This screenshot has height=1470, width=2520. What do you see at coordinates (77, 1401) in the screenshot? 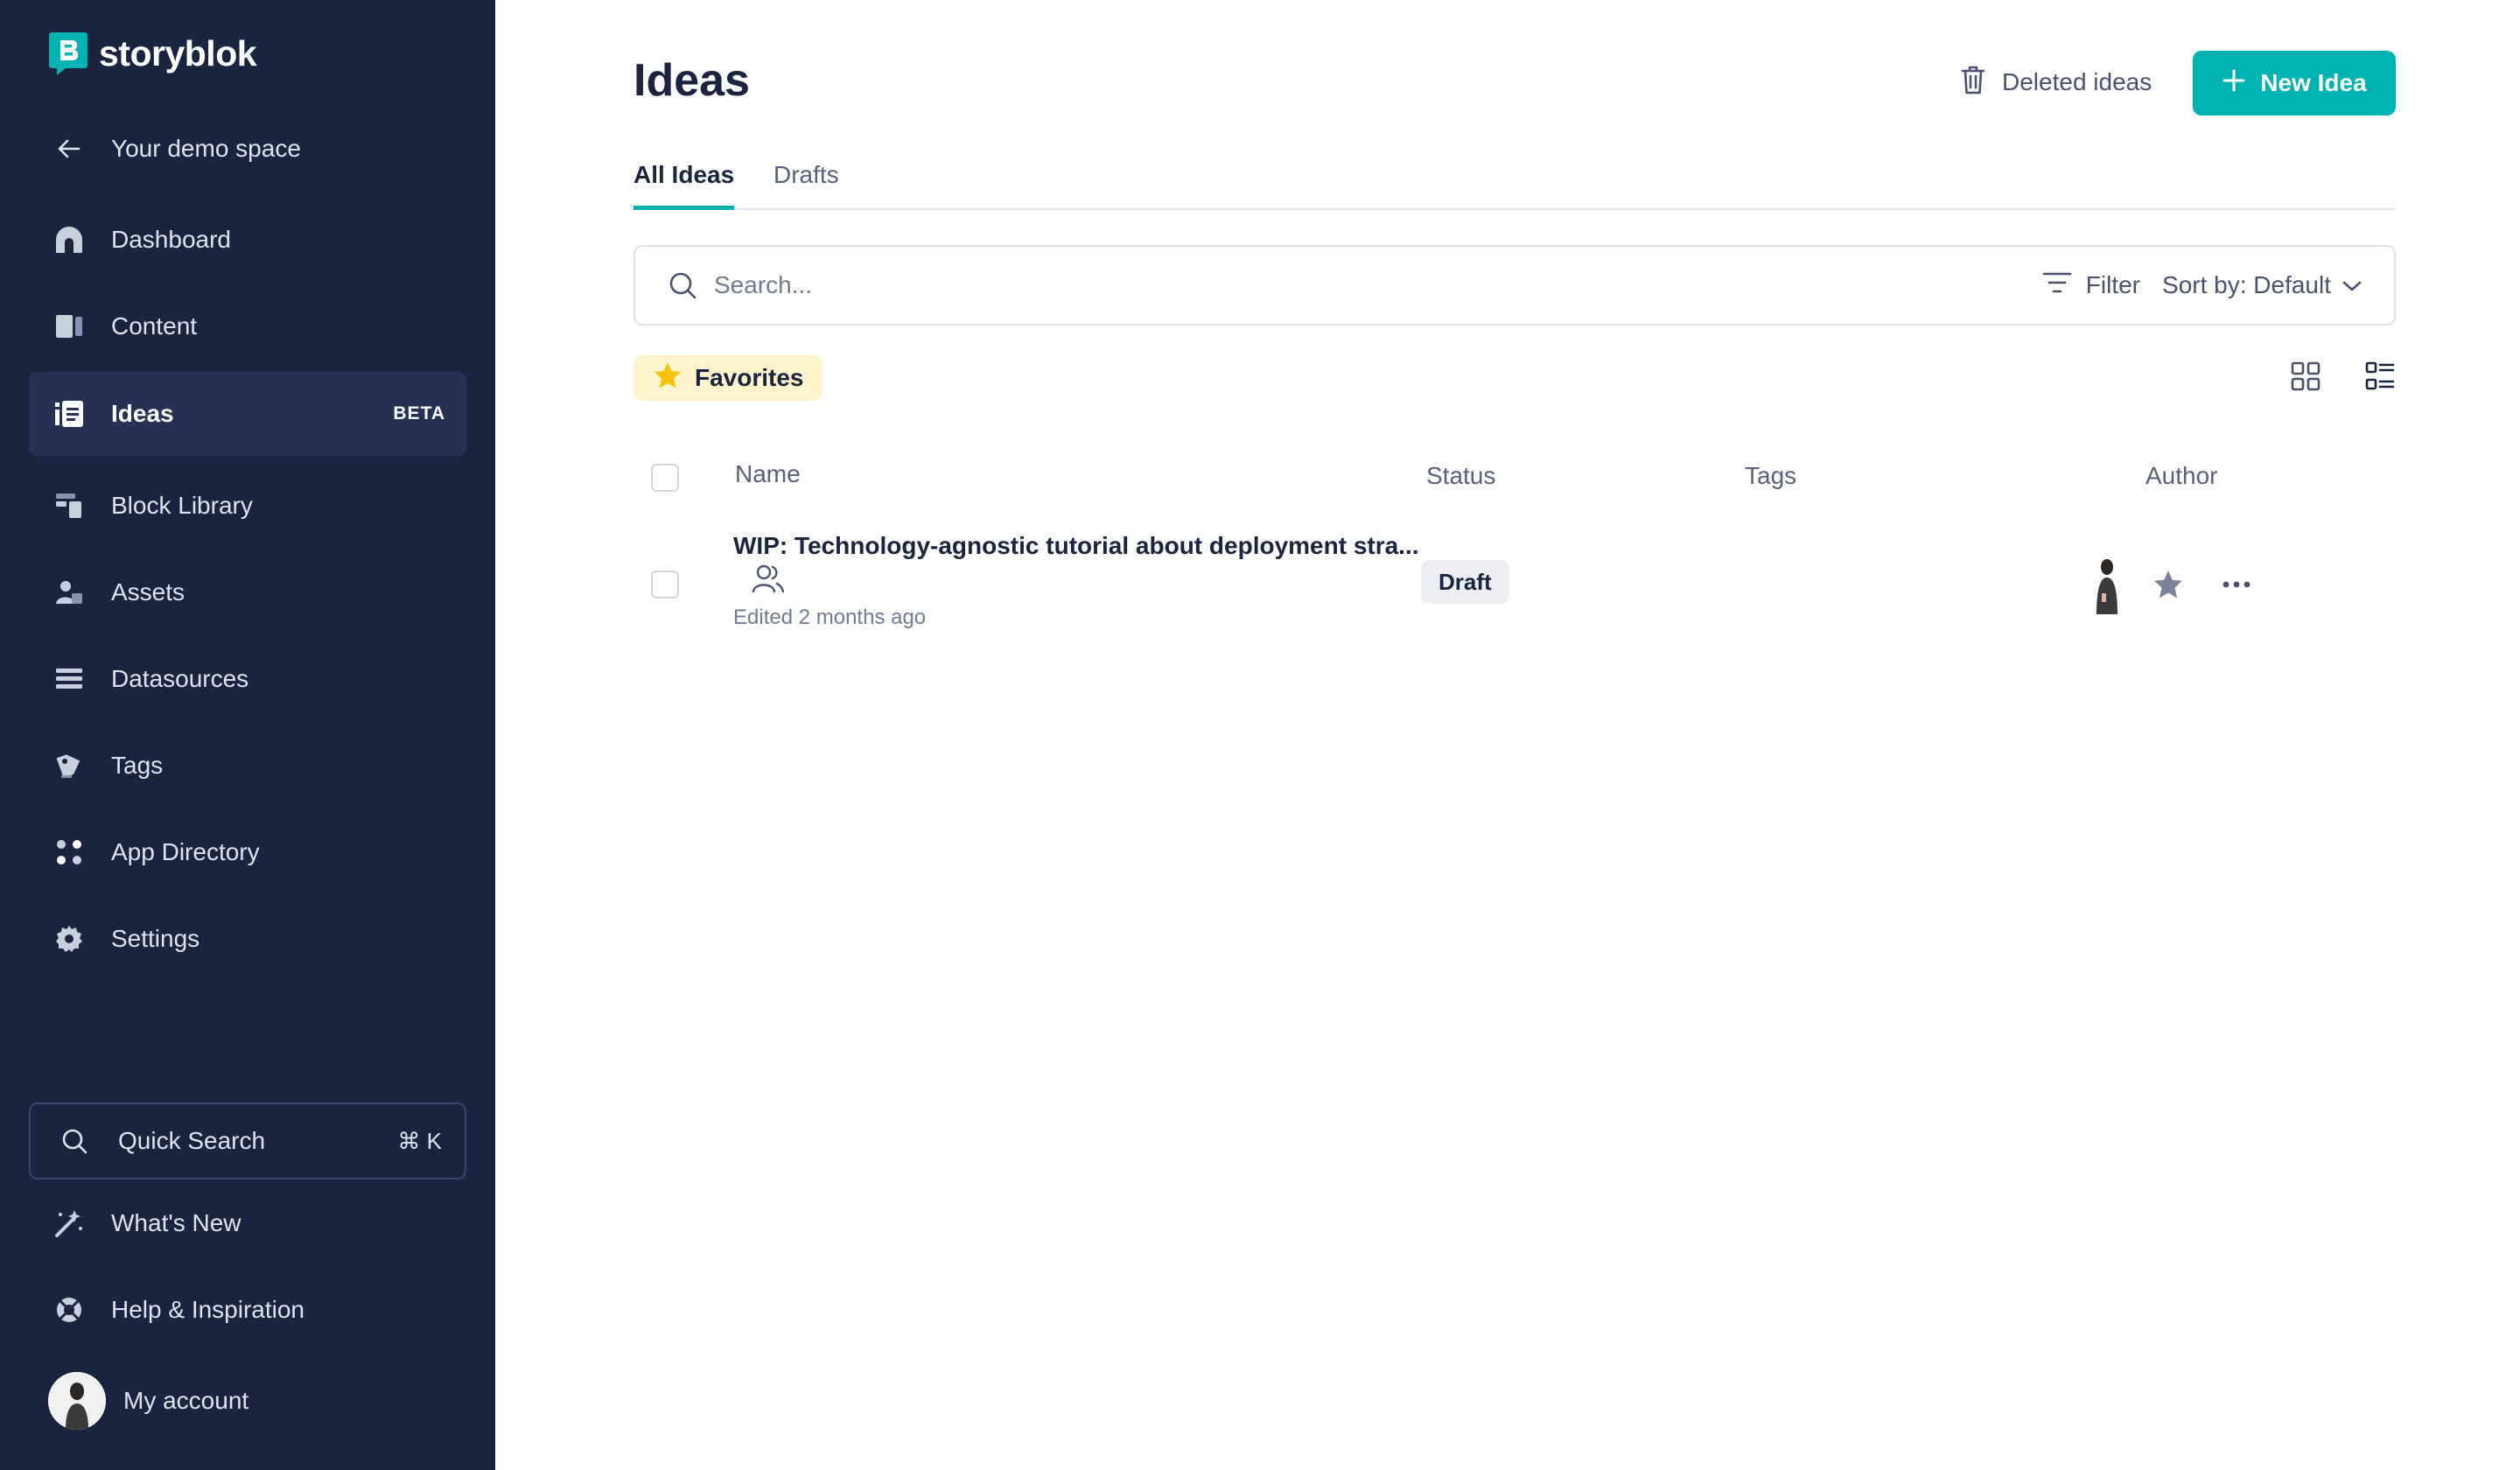
I see `avatar` at bounding box center [77, 1401].